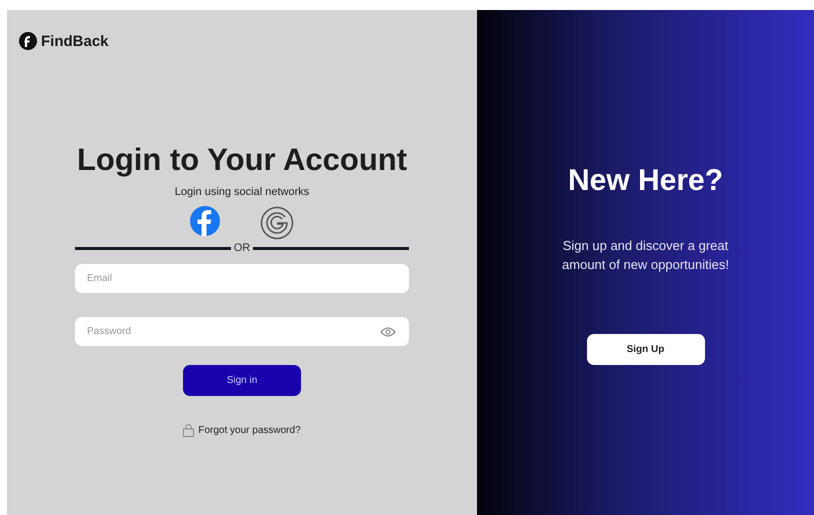 This screenshot has height=515, width=814. What do you see at coordinates (242, 248) in the screenshot?
I see `or-divider-label: OR` at bounding box center [242, 248].